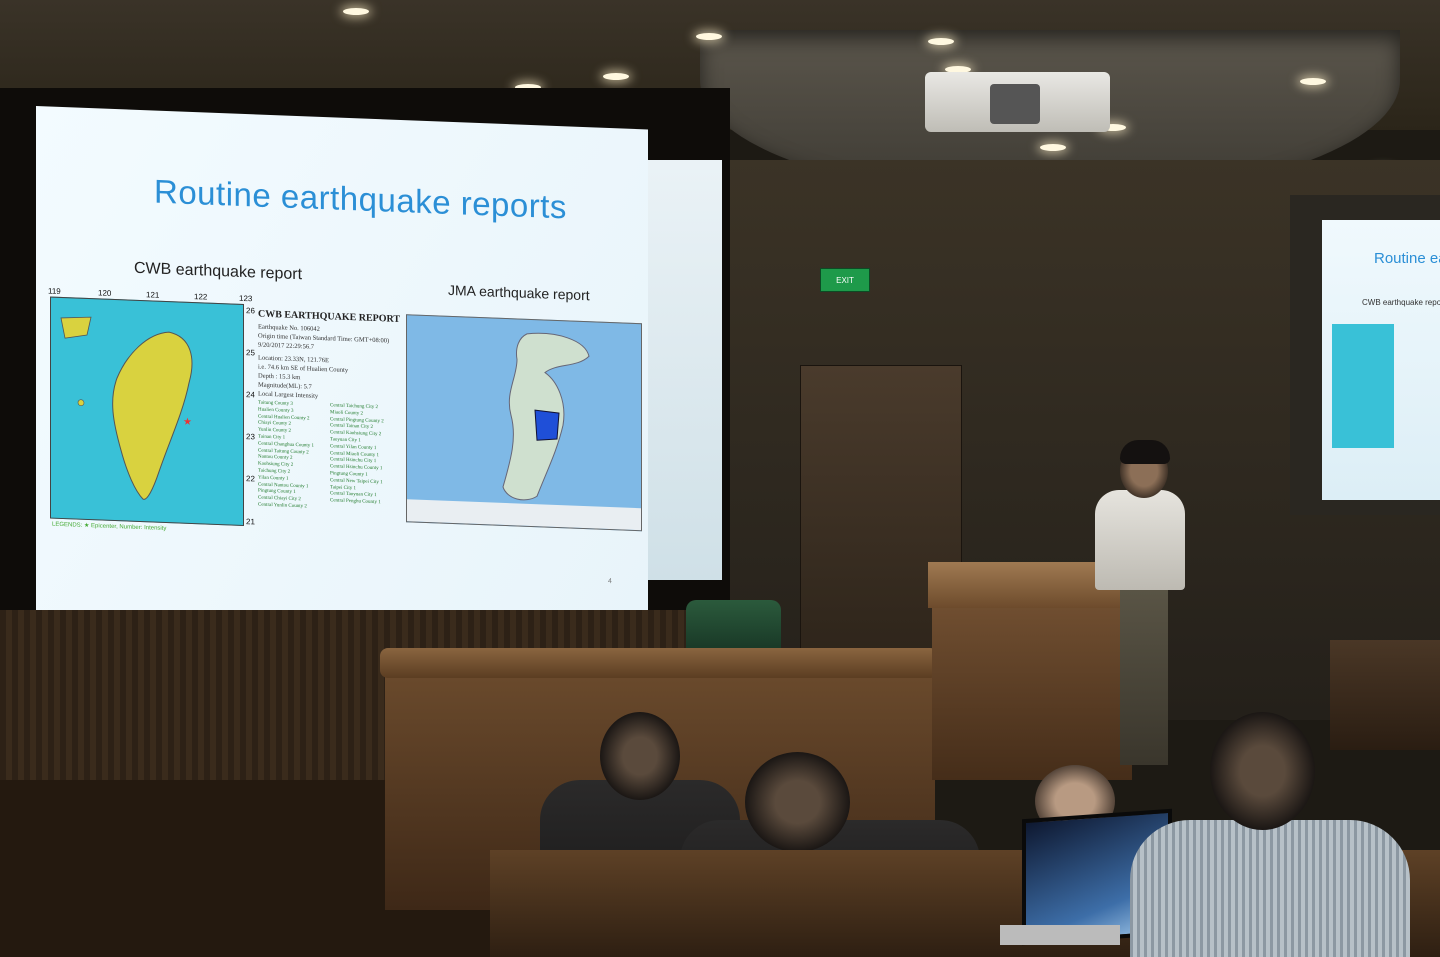 Image resolution: width=1440 pixels, height=957 pixels. Describe the element at coordinates (1401, 302) in the screenshot. I see `side-slide-caption: CWB earthquake report` at that location.